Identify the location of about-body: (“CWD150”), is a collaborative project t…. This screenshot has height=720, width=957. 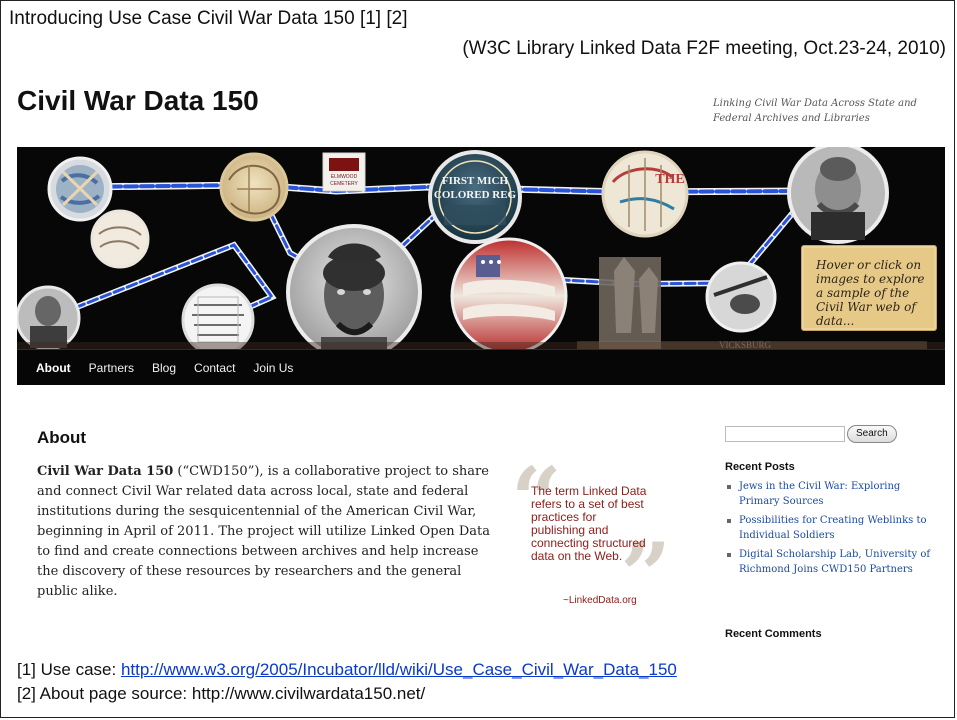
(263, 531).